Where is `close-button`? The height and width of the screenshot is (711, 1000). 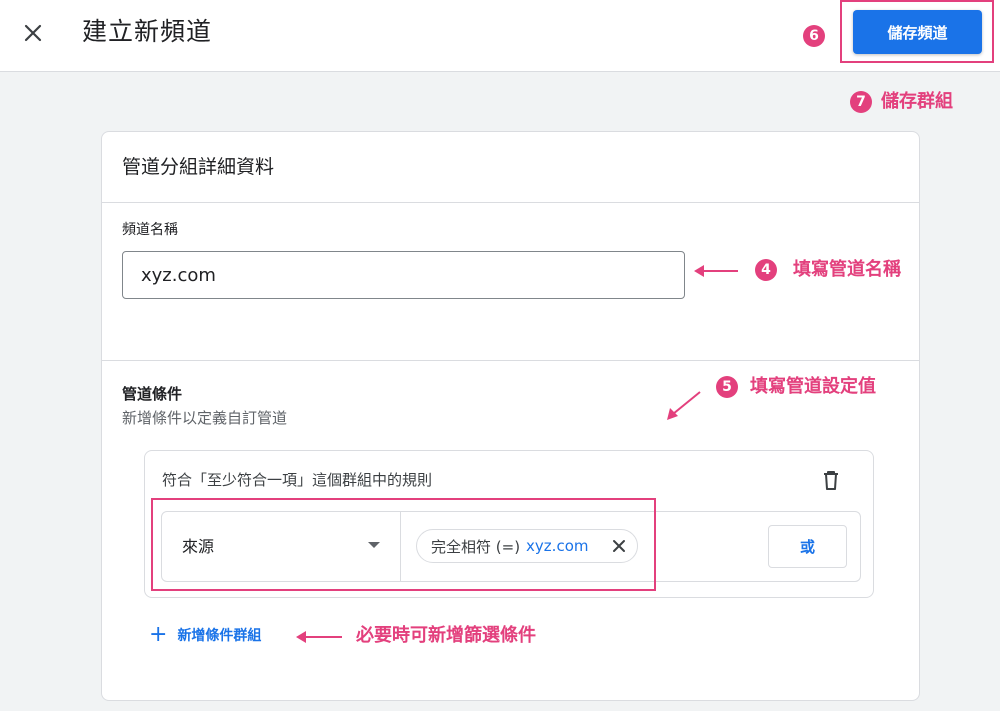 close-button is located at coordinates (33, 33).